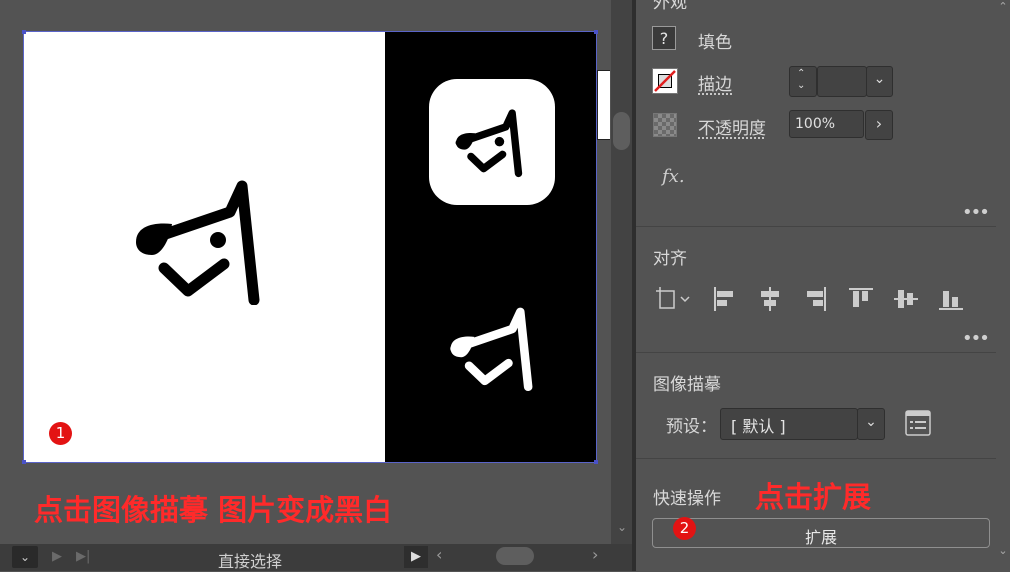 Image resolution: width=1010 pixels, height=572 pixels. Describe the element at coordinates (918, 423) in the screenshot. I see `trace-options-panel-icon` at that location.